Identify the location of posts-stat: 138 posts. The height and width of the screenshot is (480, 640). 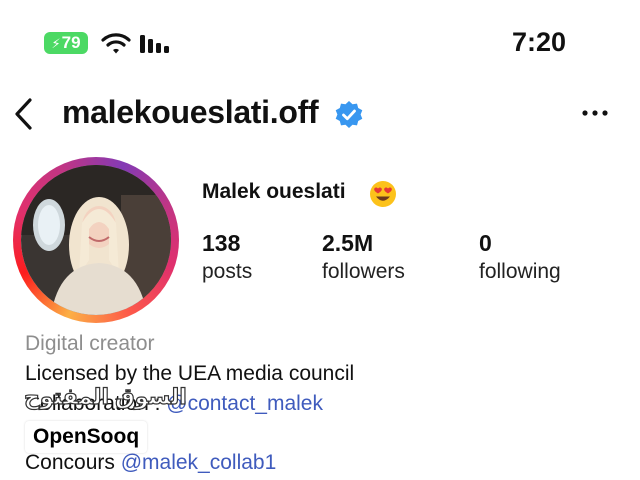
(227, 259).